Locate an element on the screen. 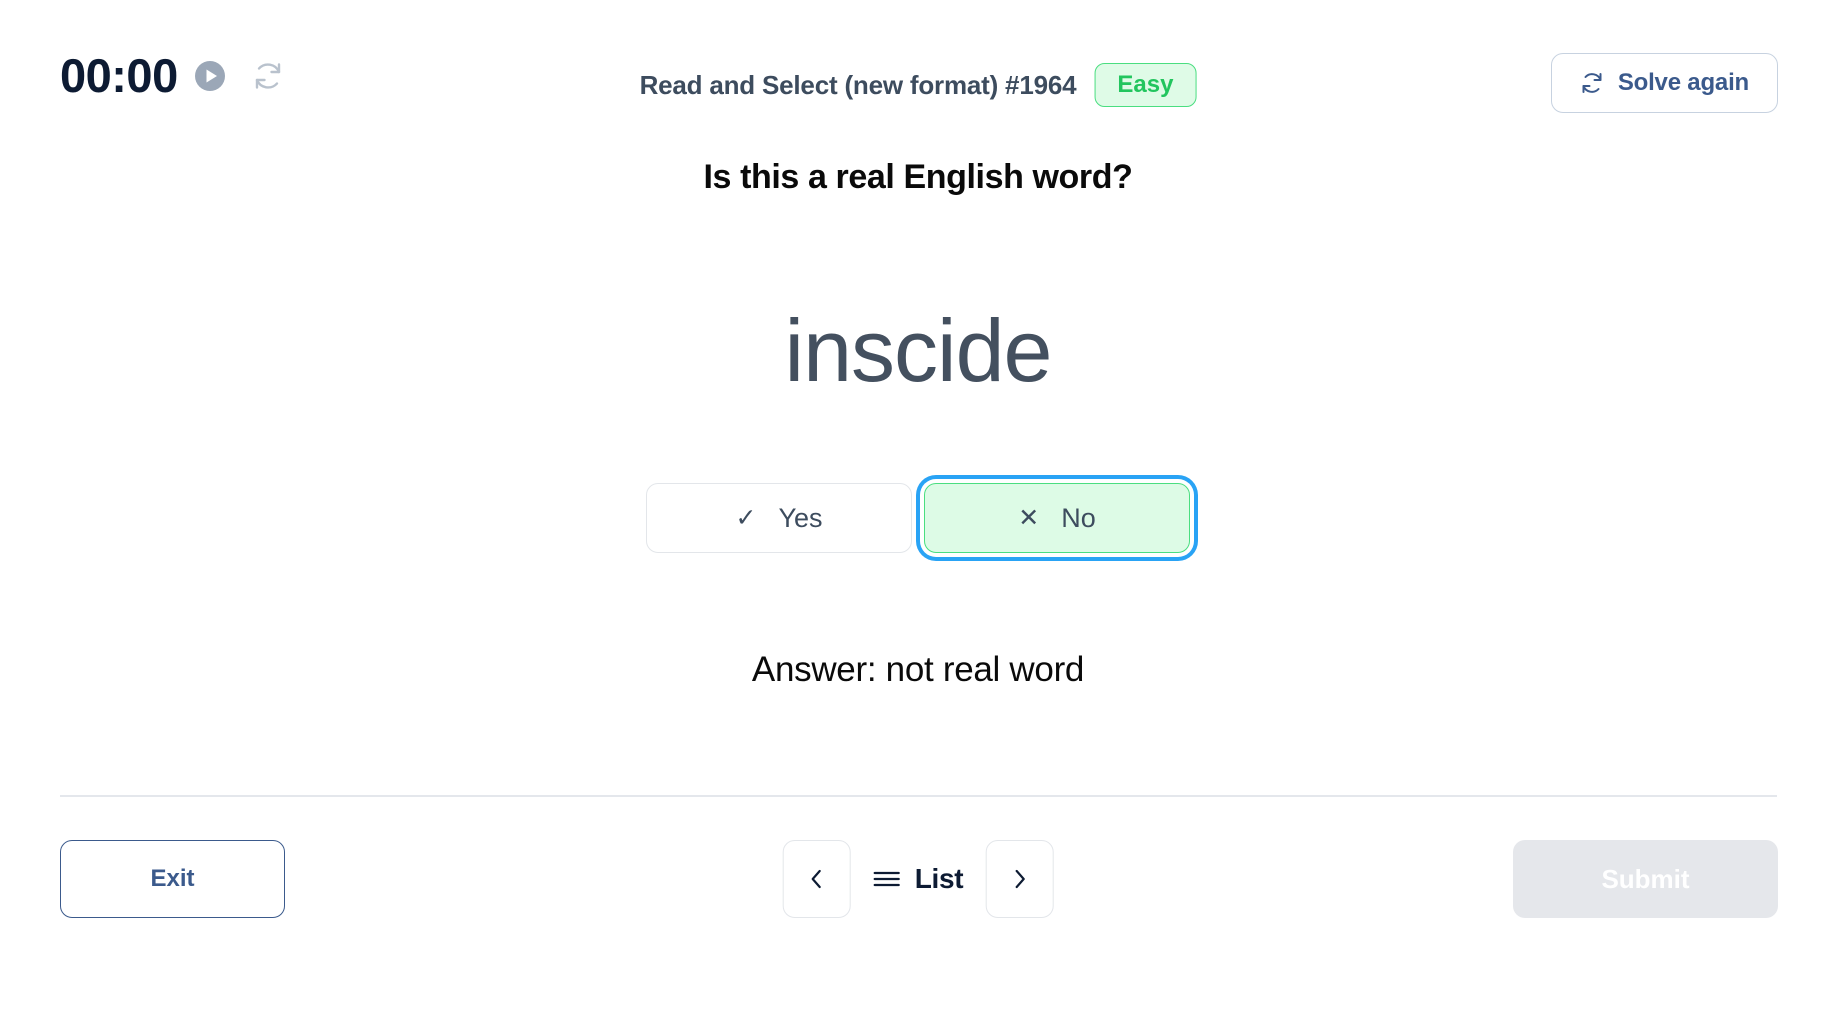 Image resolution: width=1836 pixels, height=1020 pixels. choice-group: ✓ Yes ✕ No is located at coordinates (918, 518).